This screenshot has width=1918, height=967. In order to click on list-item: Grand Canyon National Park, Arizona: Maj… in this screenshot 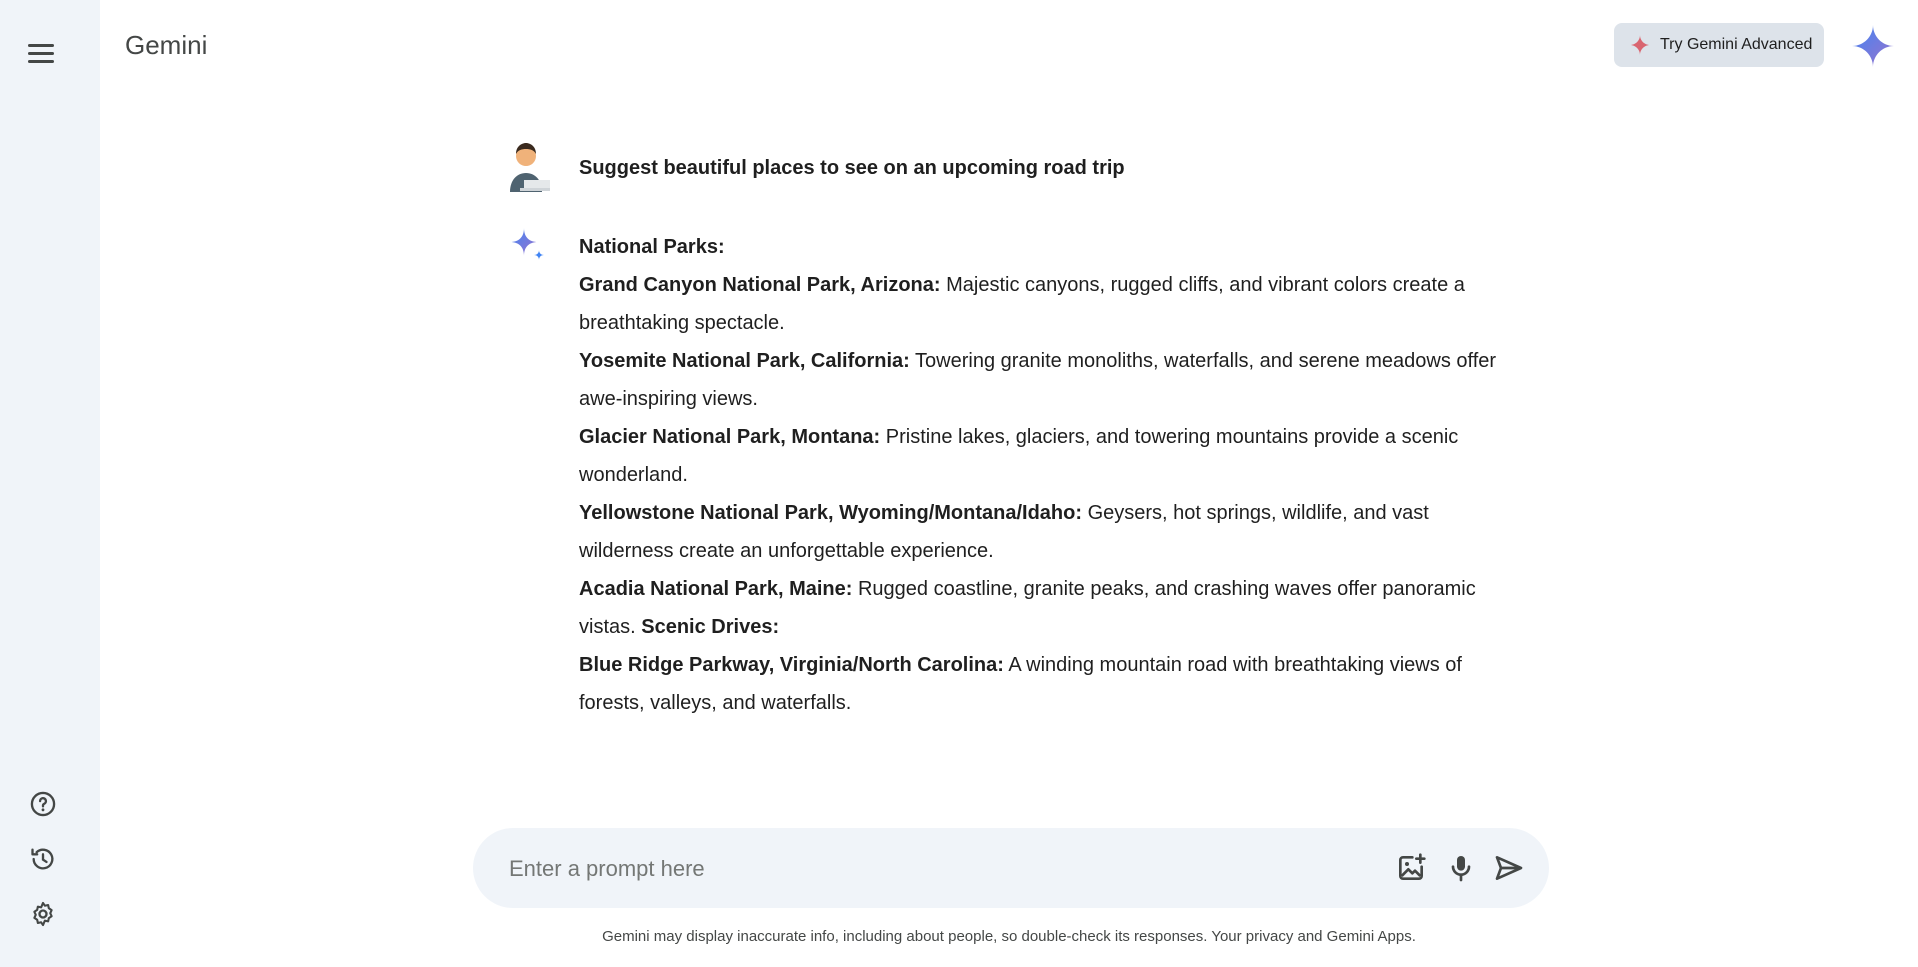, I will do `click(1022, 304)`.